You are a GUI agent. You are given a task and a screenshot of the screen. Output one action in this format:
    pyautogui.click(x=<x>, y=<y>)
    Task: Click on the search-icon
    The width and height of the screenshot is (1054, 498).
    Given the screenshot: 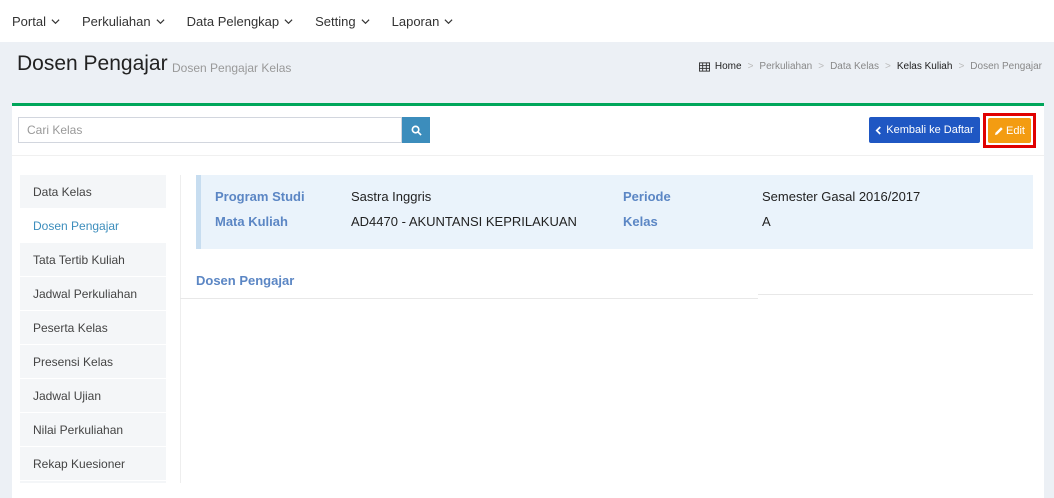 What is the action you would take?
    pyautogui.click(x=416, y=130)
    